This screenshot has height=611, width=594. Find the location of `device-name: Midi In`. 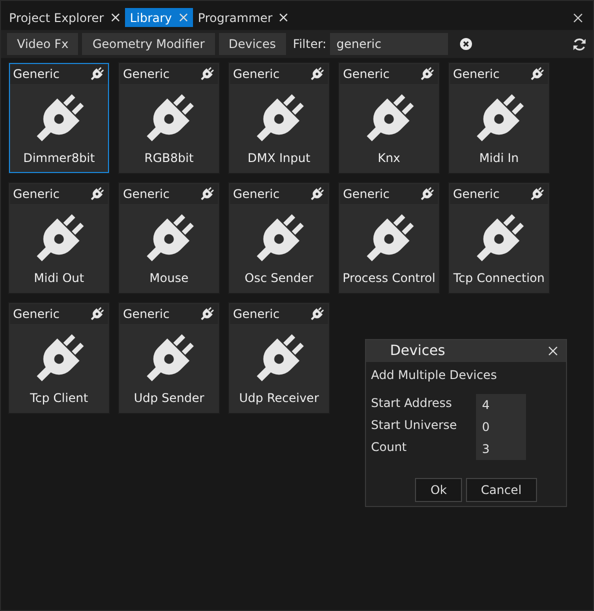

device-name: Midi In is located at coordinates (499, 158).